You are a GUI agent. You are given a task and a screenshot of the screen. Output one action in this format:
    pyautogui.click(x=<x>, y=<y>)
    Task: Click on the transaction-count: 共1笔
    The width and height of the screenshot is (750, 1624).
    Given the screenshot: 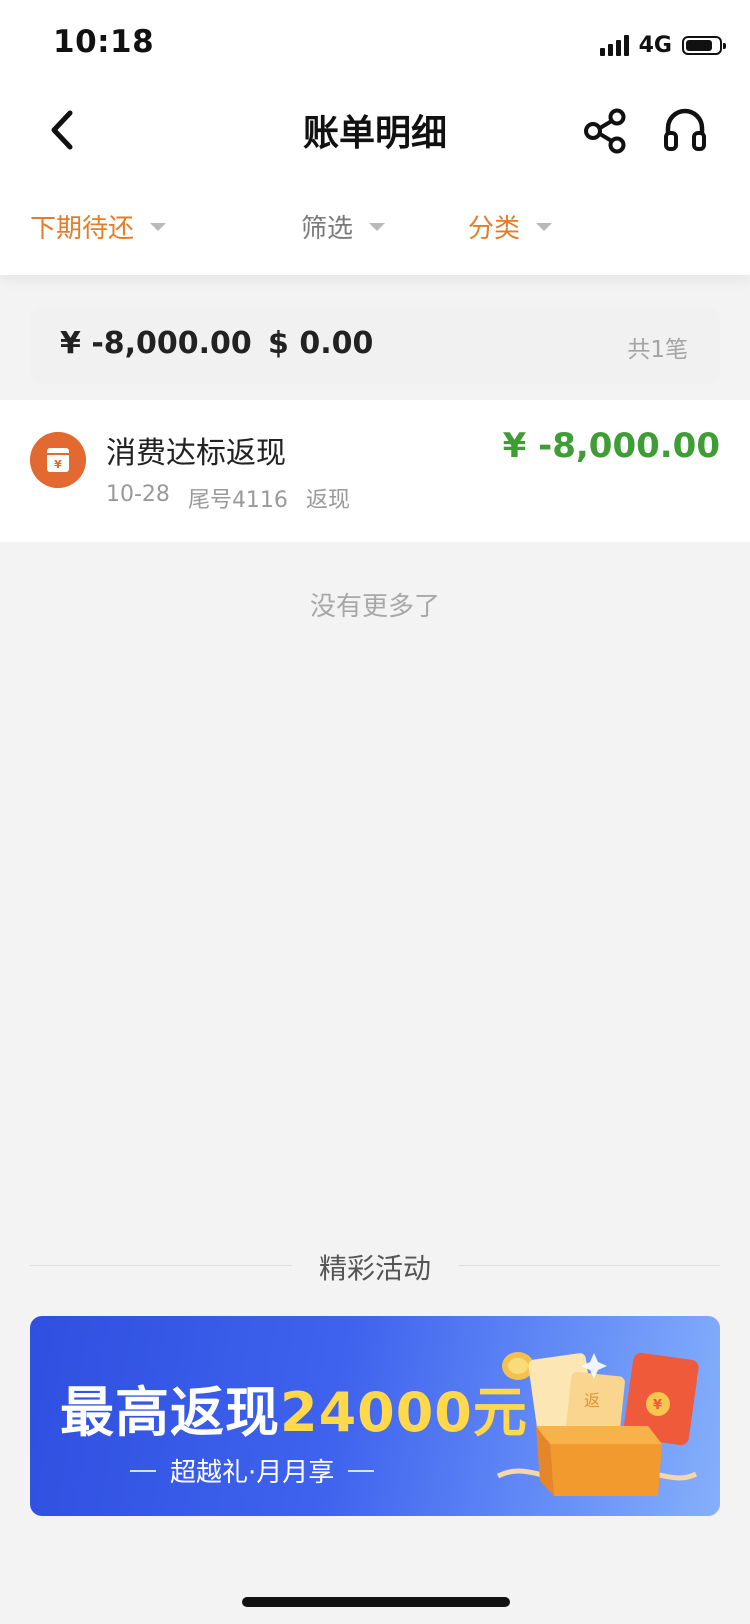 What is the action you would take?
    pyautogui.click(x=657, y=350)
    